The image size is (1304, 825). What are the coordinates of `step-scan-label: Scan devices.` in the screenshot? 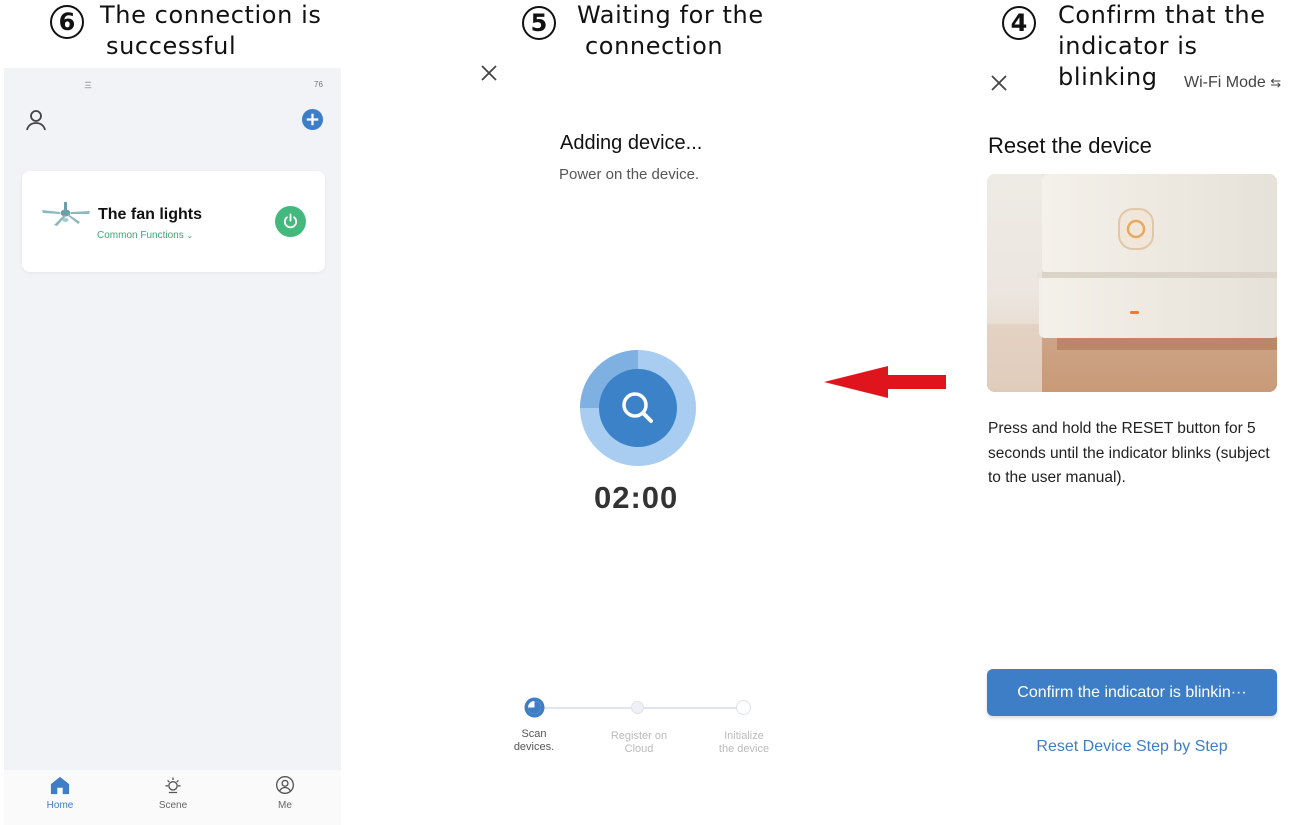 It's located at (534, 740).